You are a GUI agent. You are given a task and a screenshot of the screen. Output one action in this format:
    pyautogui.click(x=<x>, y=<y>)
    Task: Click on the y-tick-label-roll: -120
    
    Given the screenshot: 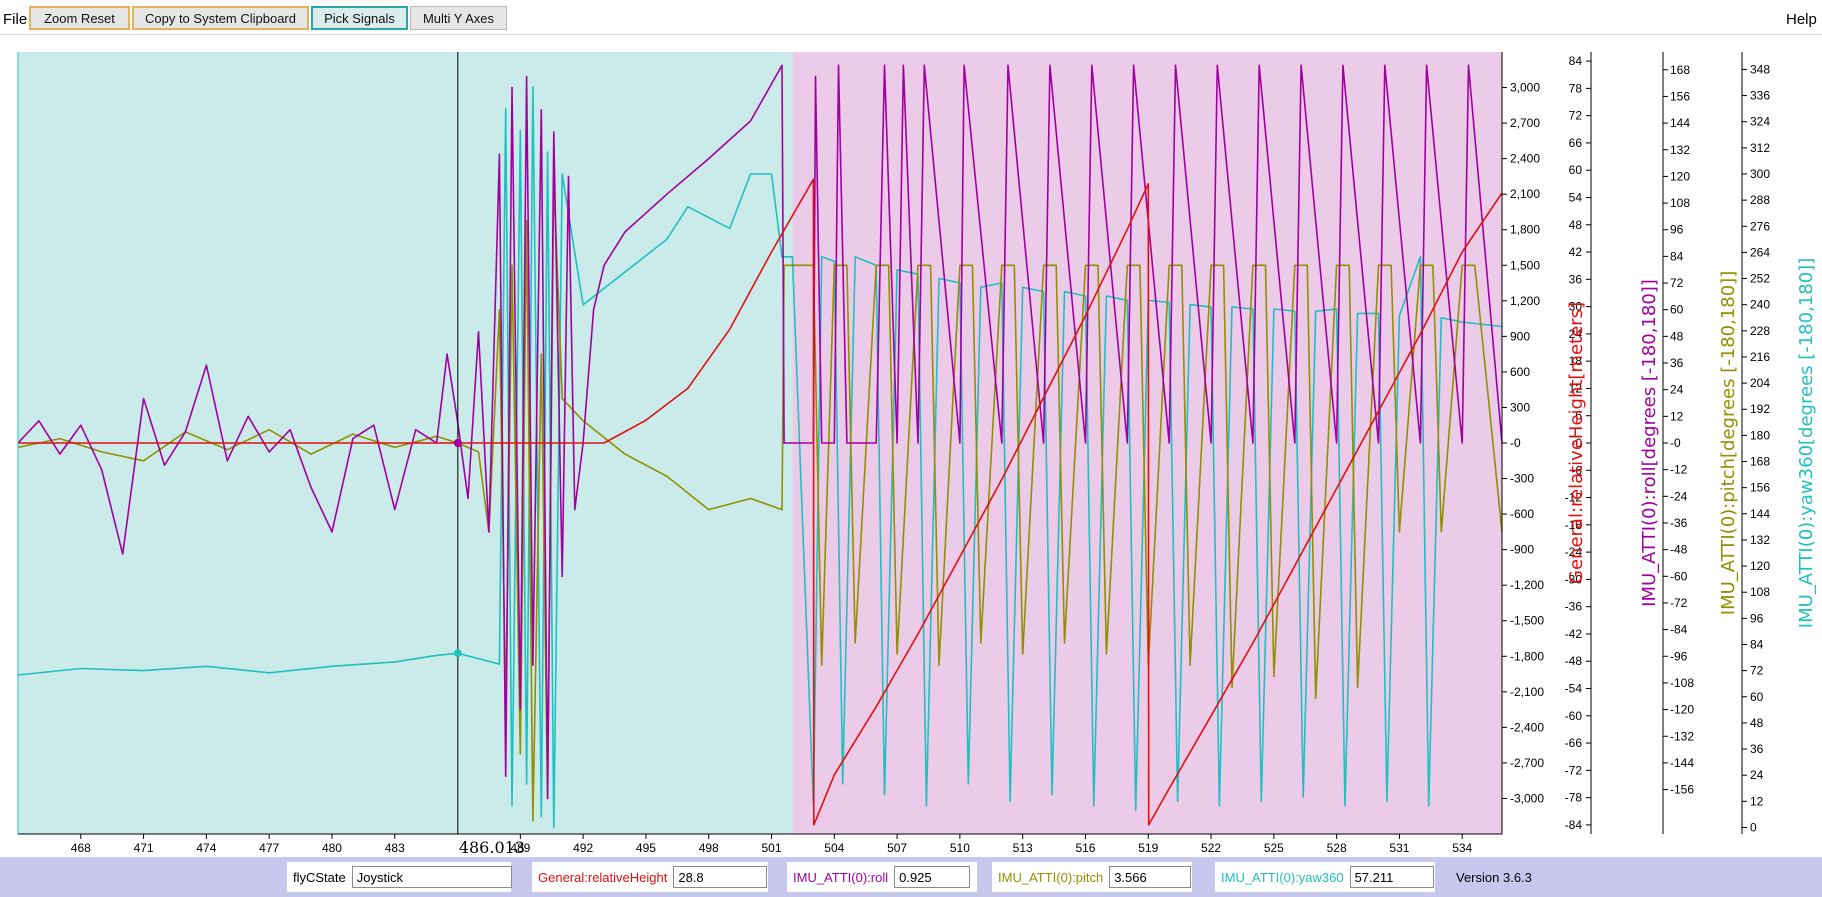 What is the action you would take?
    pyautogui.click(x=1682, y=710)
    